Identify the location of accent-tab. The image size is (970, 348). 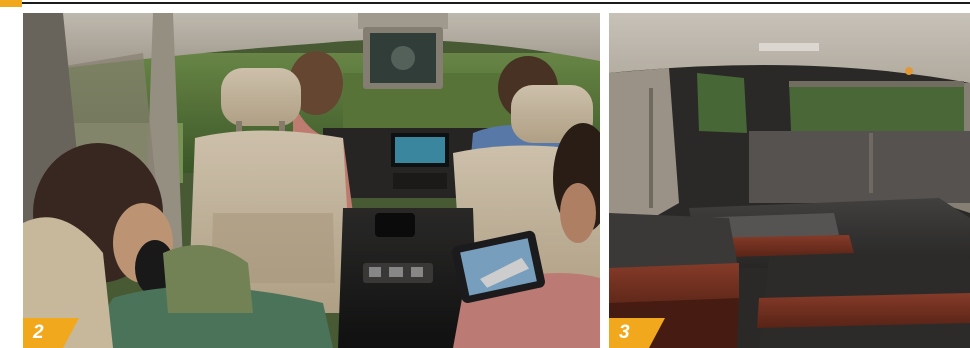
(11, 3).